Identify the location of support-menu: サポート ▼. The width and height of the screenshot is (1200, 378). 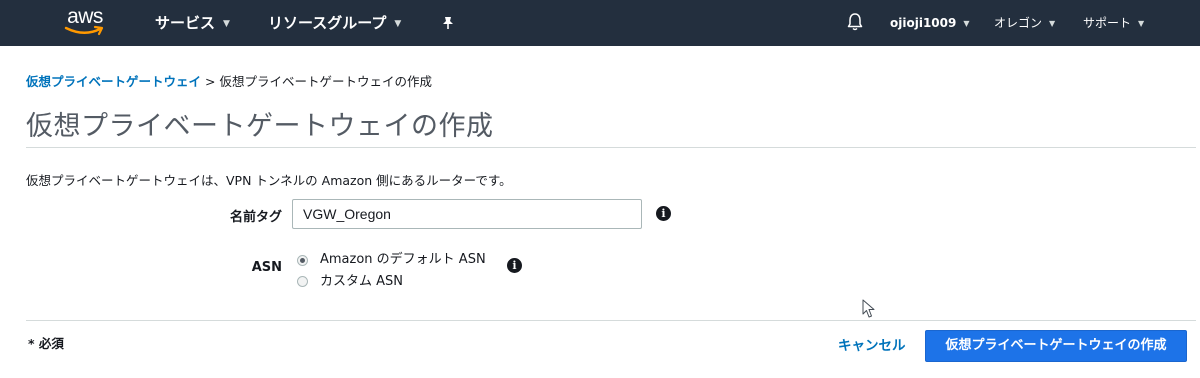
(1113, 23).